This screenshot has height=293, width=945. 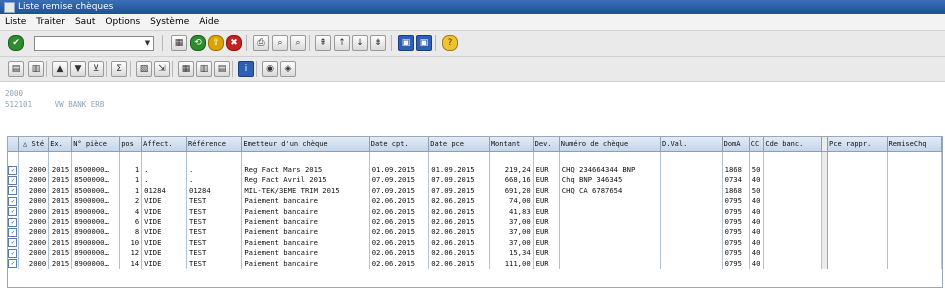 I want to click on menu-traiter: Traiter, so click(x=50, y=22).